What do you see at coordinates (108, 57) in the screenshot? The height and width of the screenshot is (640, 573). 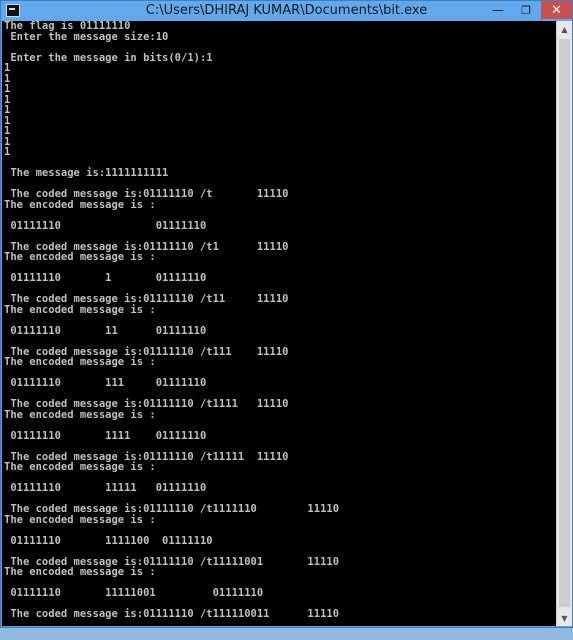 I see `console-line: Enter the message in bits(0/1):1` at bounding box center [108, 57].